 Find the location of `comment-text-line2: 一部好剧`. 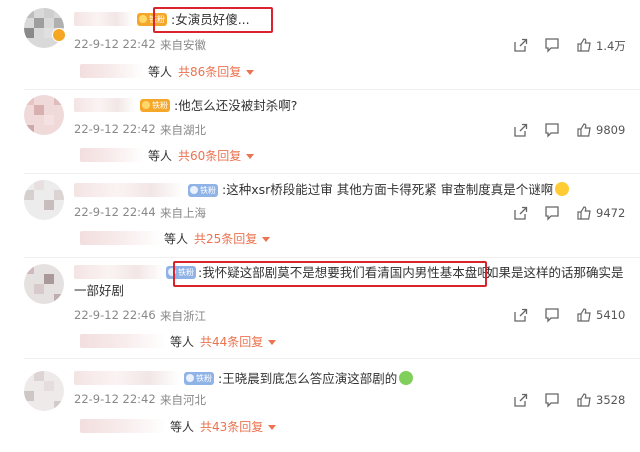

comment-text-line2: 一部好剧 is located at coordinates (99, 290).